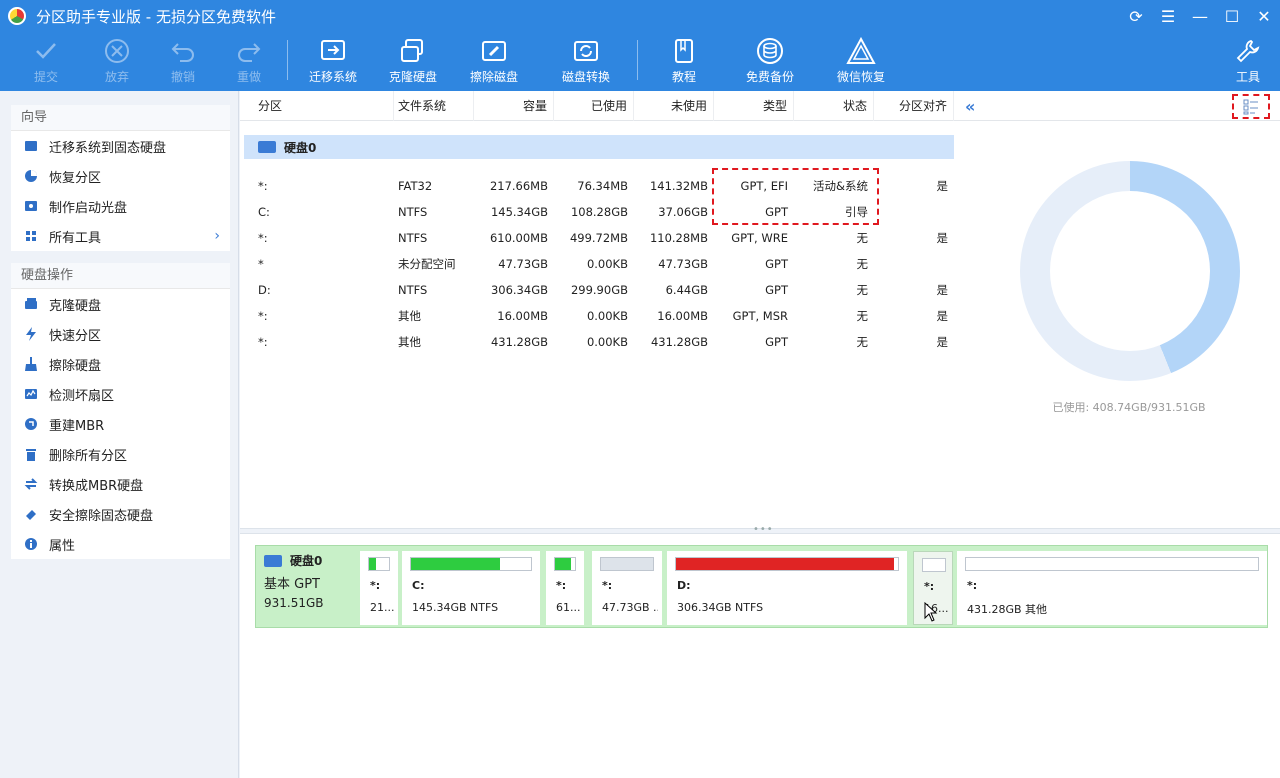  What do you see at coordinates (409, 342) in the screenshot?
I see `cell-fs: 其他` at bounding box center [409, 342].